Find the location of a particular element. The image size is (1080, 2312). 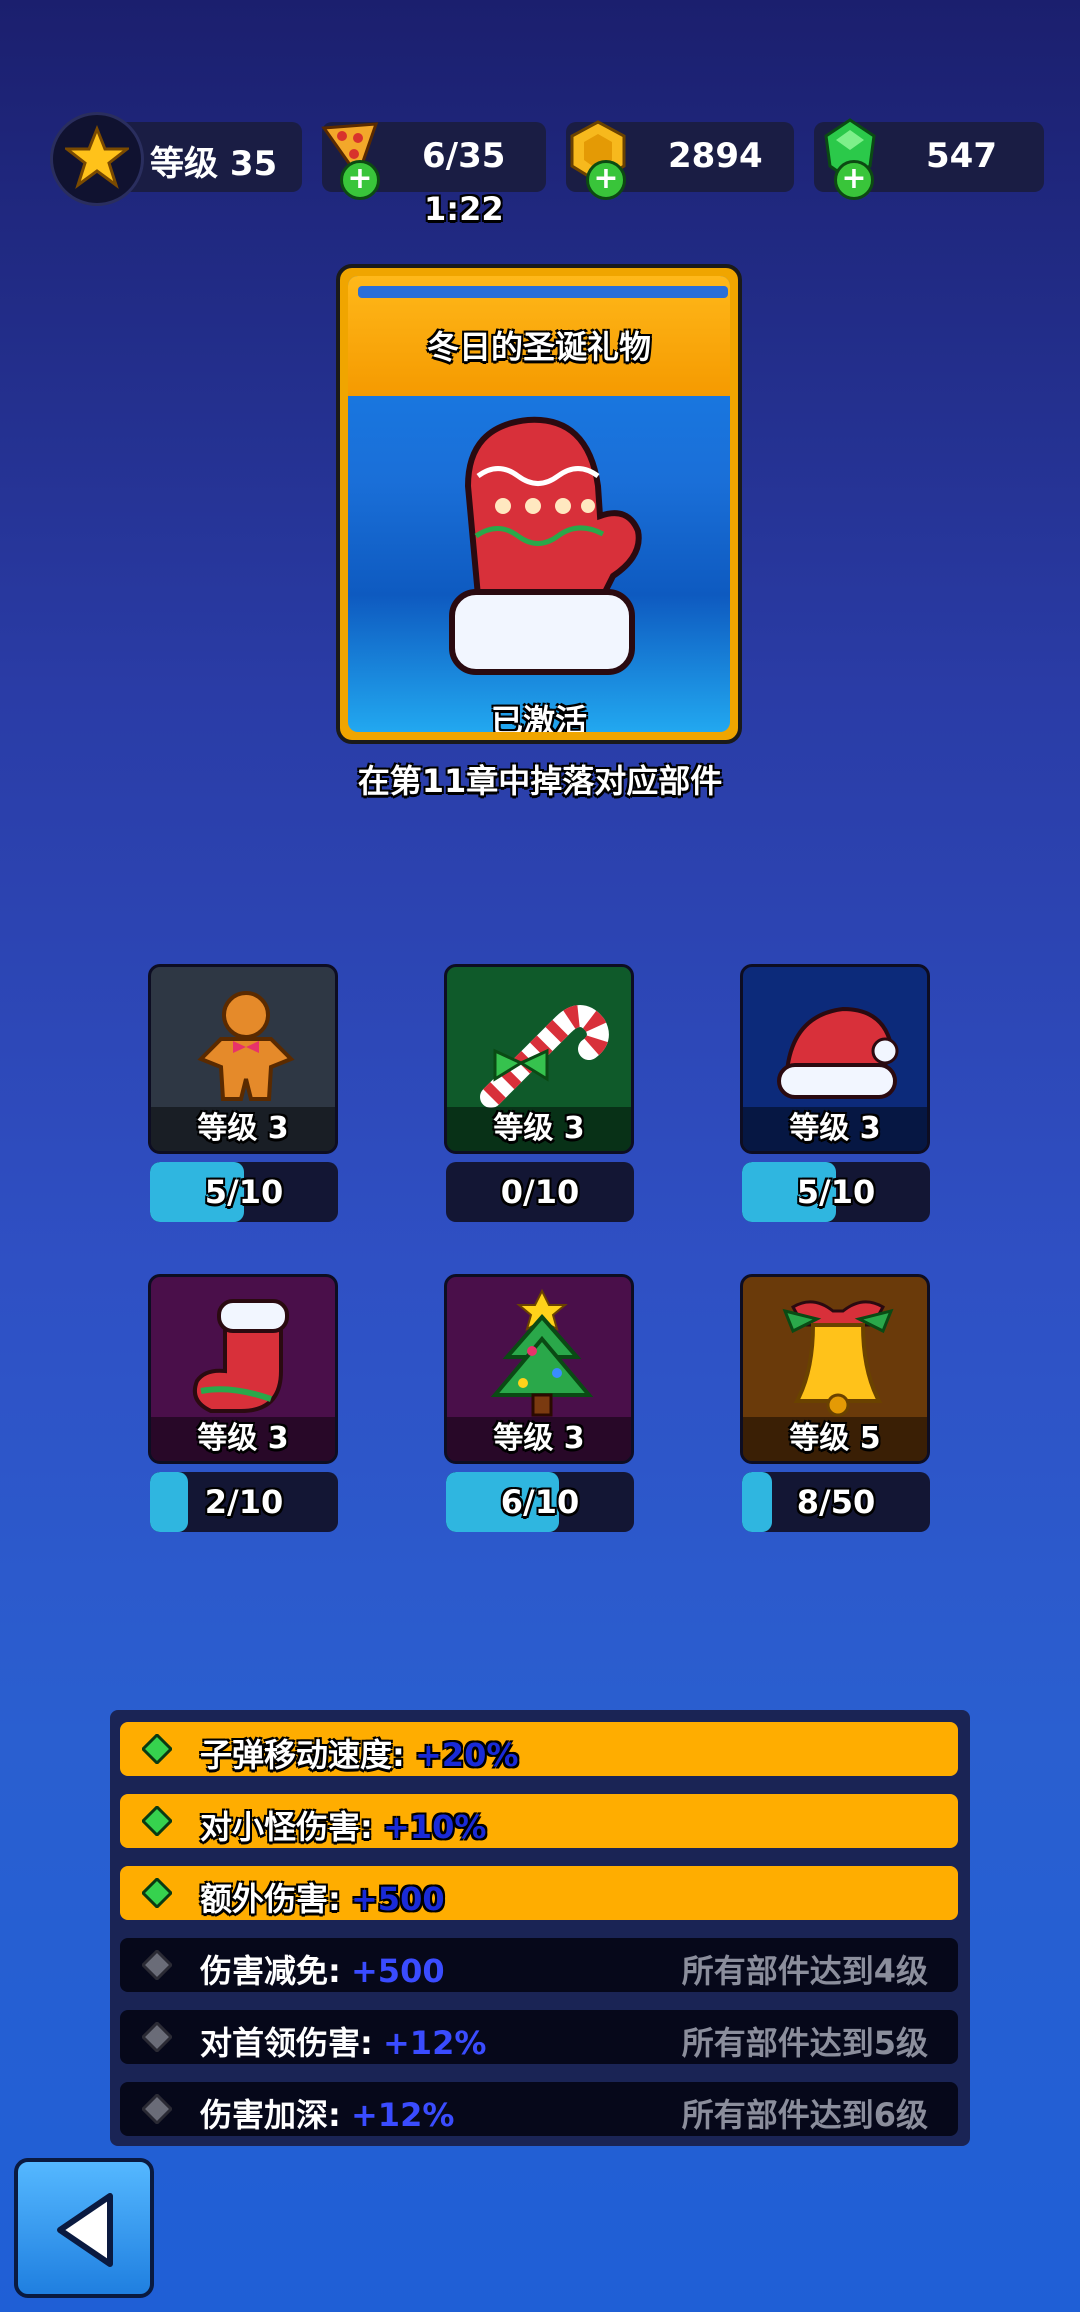

progress-text: 0/10 is located at coordinates (540, 1192).